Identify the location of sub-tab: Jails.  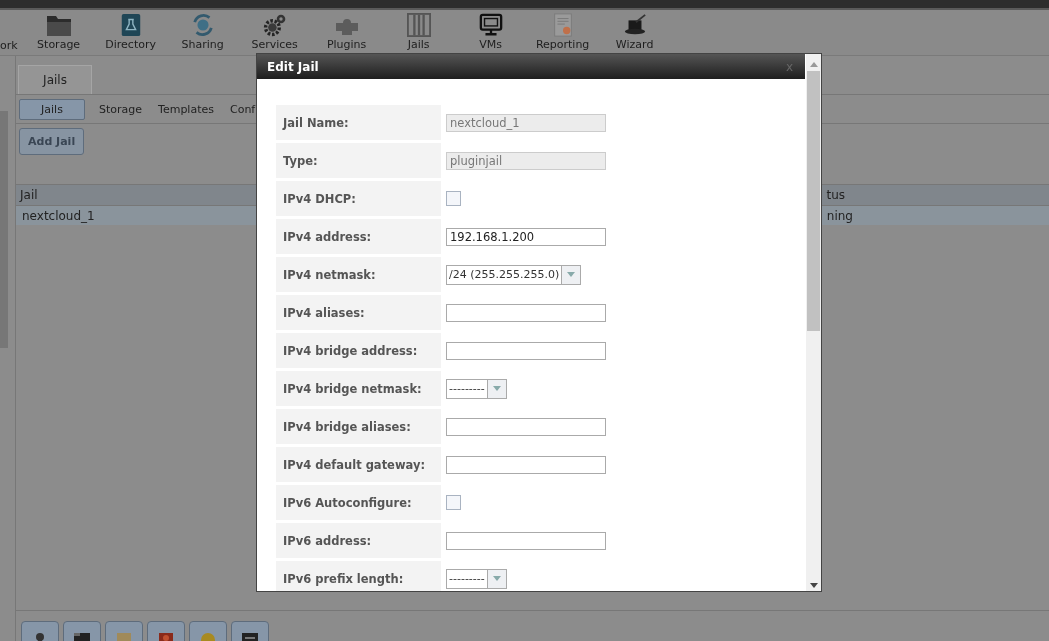
(52, 109).